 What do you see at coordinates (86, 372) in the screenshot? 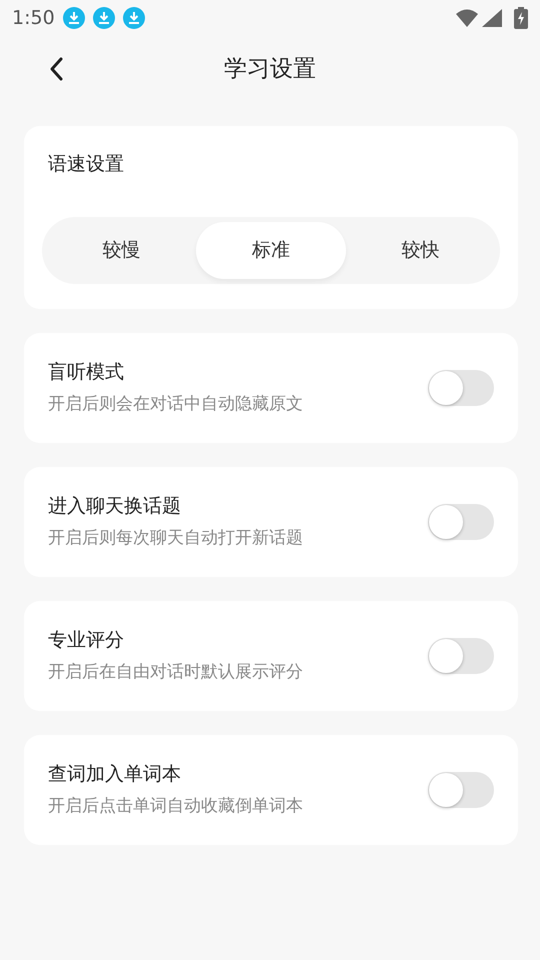
I see `setting-title: 盲听模式` at bounding box center [86, 372].